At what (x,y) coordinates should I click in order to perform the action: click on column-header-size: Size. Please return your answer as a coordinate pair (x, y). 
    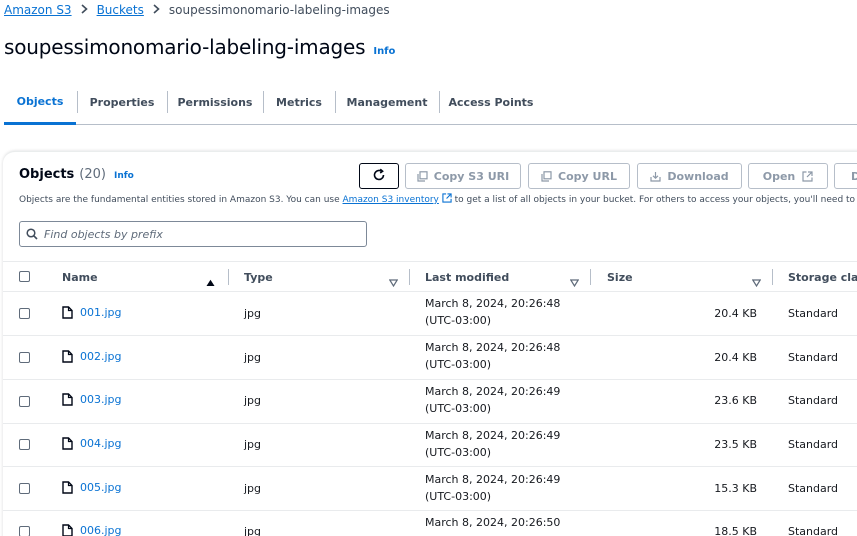
    Looking at the image, I should click on (620, 277).